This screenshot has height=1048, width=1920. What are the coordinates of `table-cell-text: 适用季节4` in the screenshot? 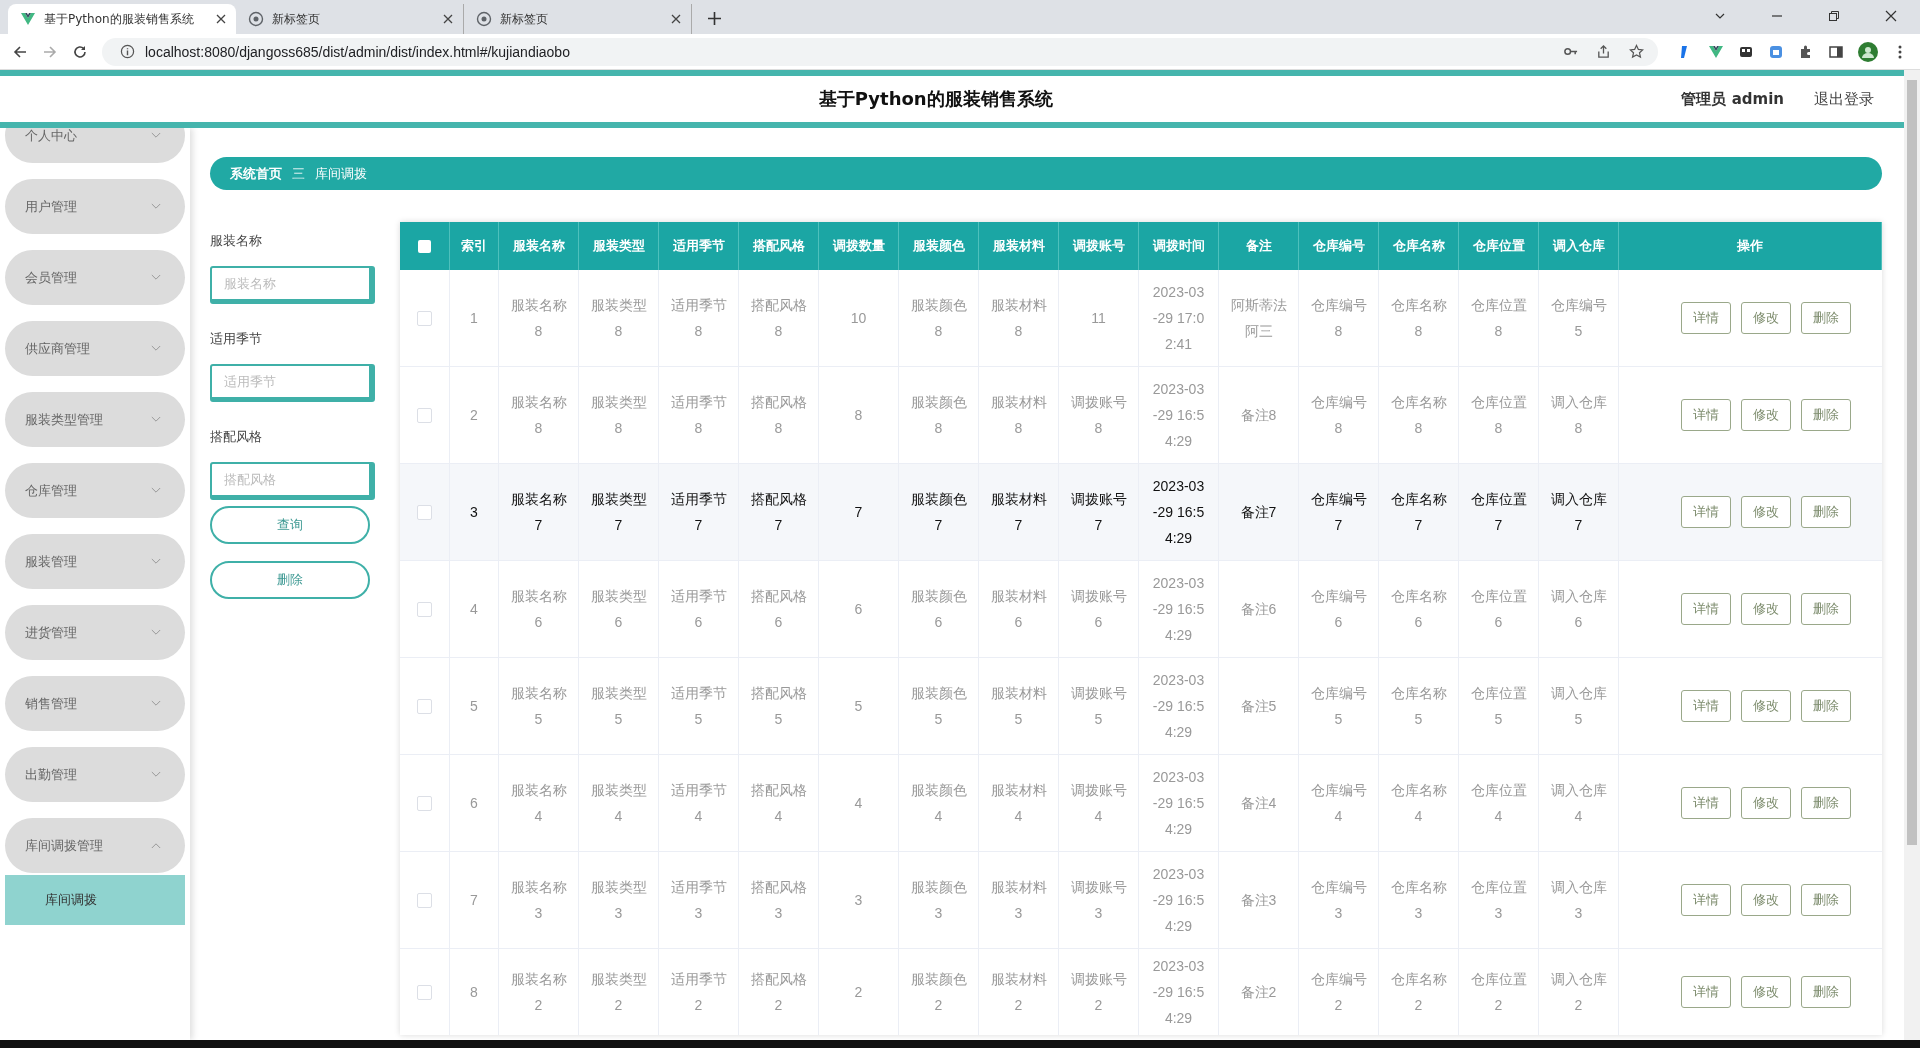 It's located at (698, 803).